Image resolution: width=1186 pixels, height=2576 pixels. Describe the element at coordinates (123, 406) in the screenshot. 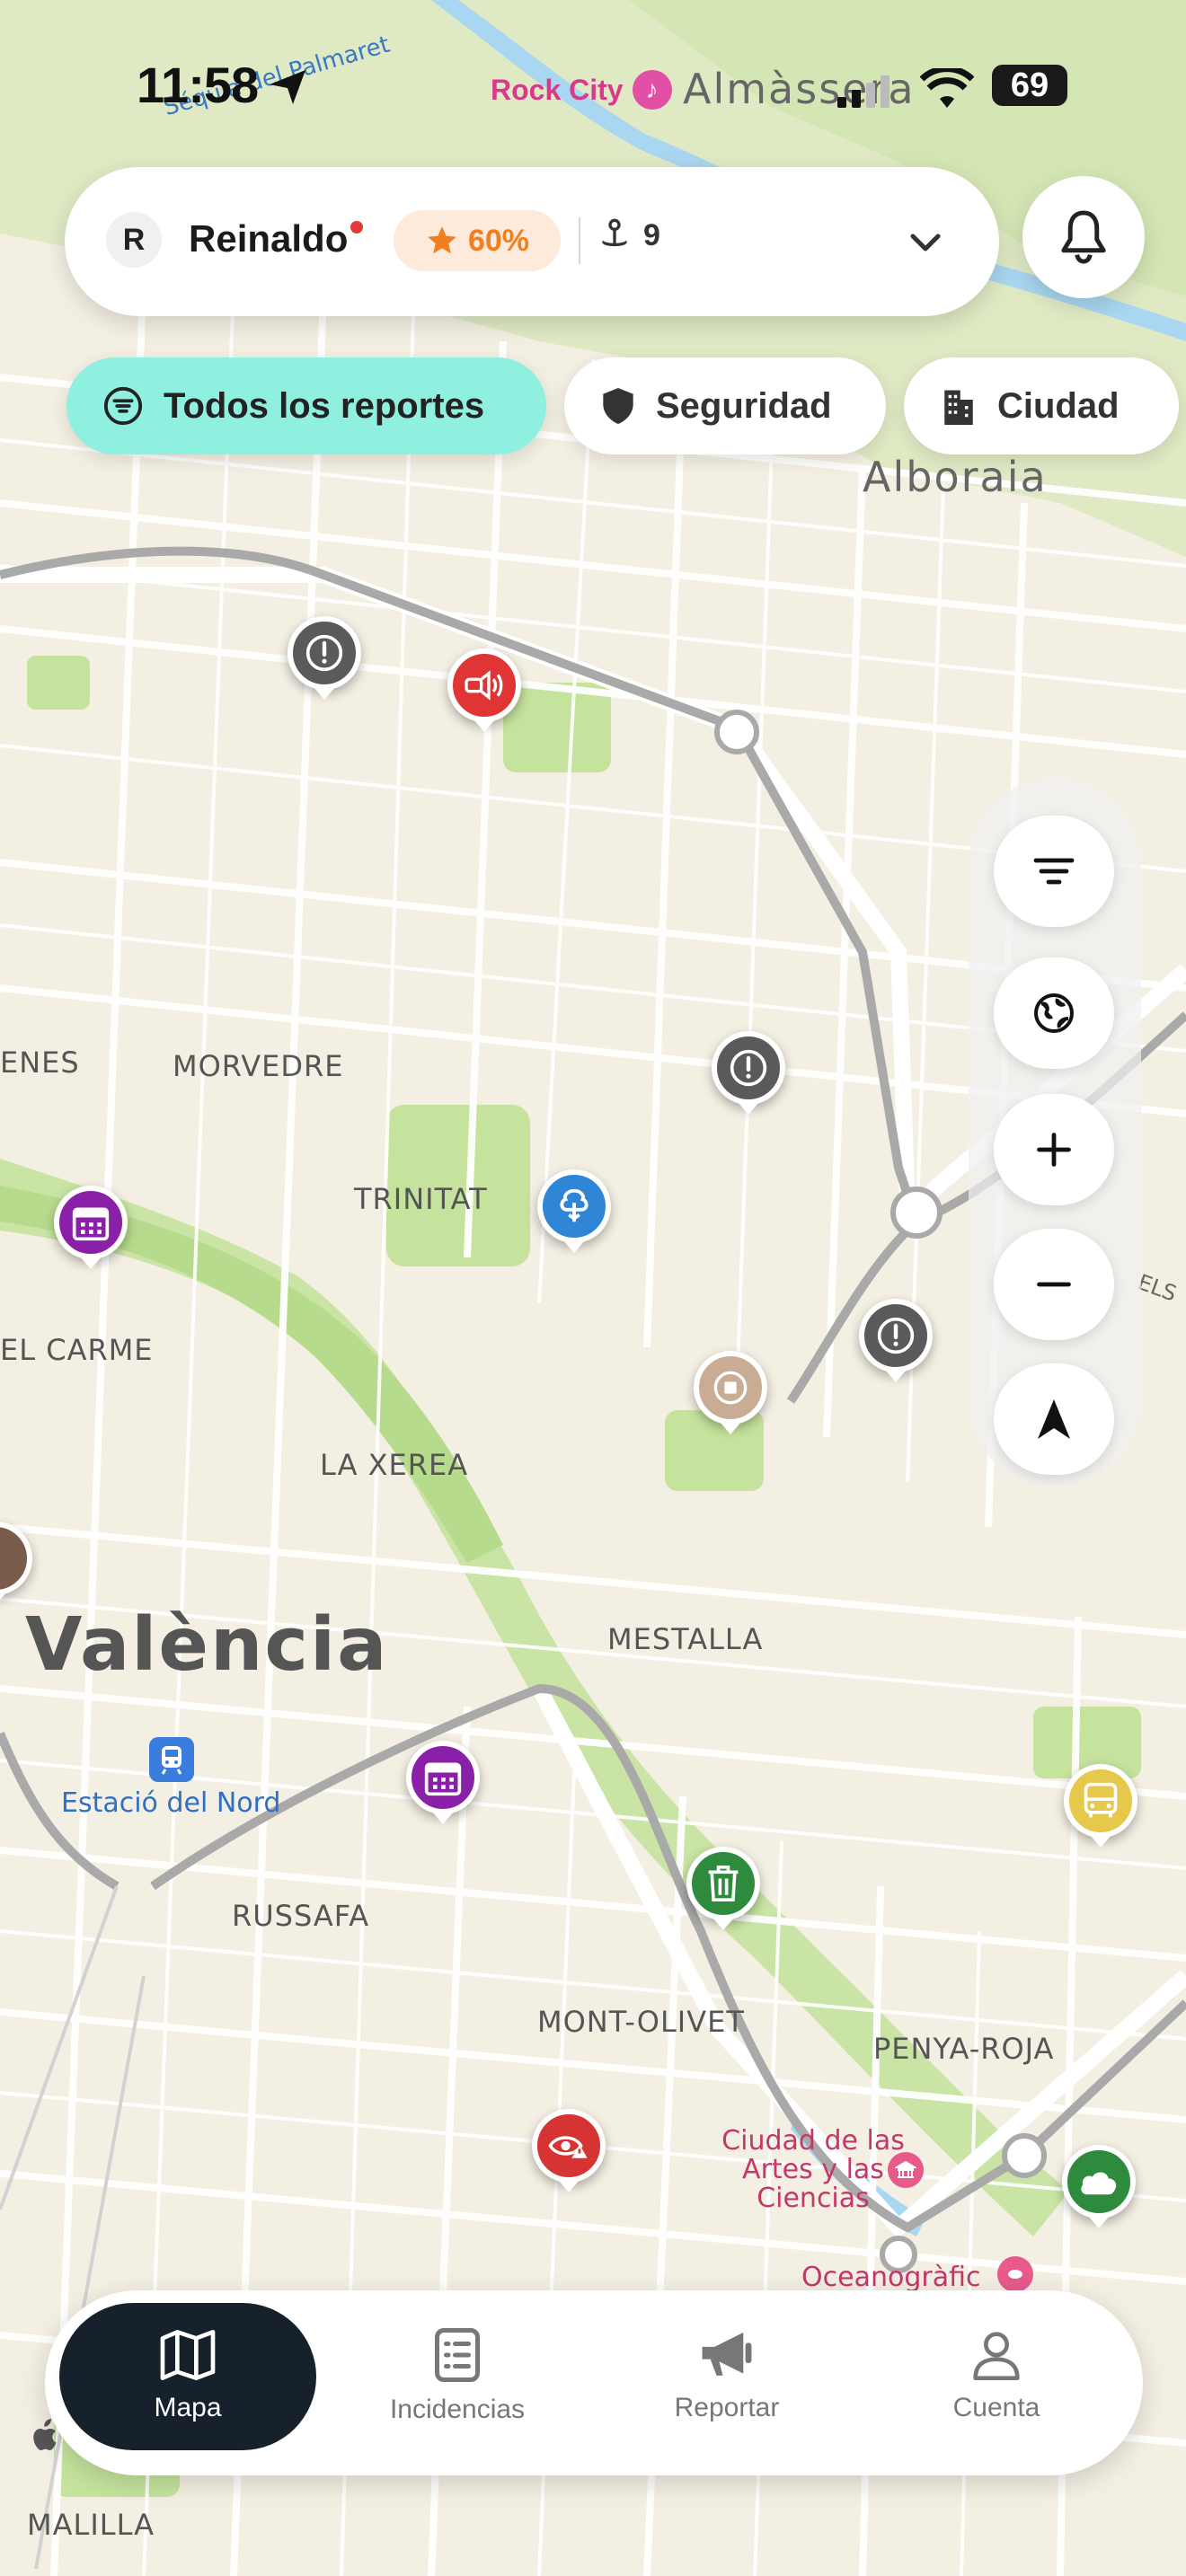

I see `list-filter-icon` at that location.